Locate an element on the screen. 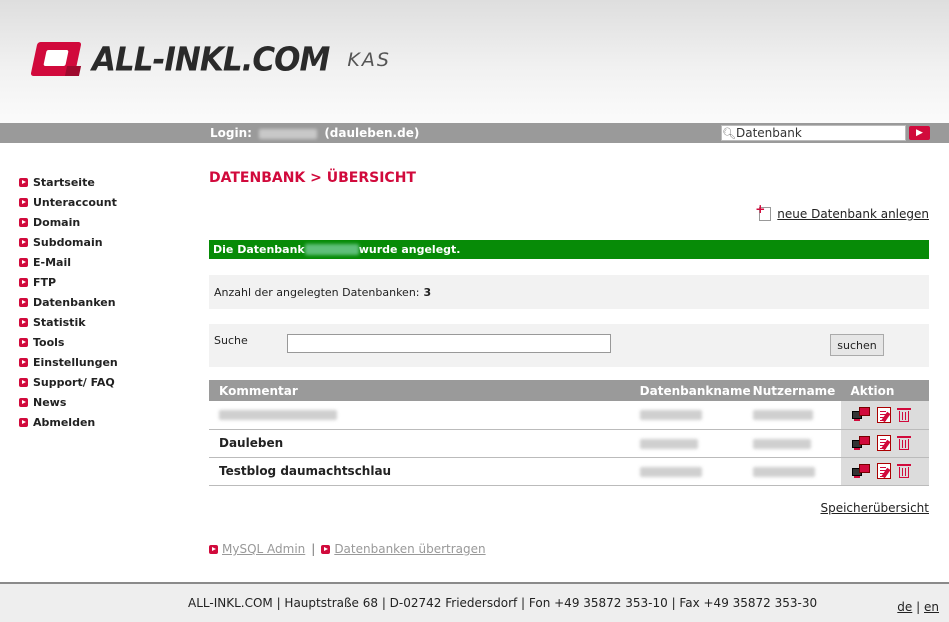  count-label: Anzahl der angelegten Datenbanken: is located at coordinates (317, 292).